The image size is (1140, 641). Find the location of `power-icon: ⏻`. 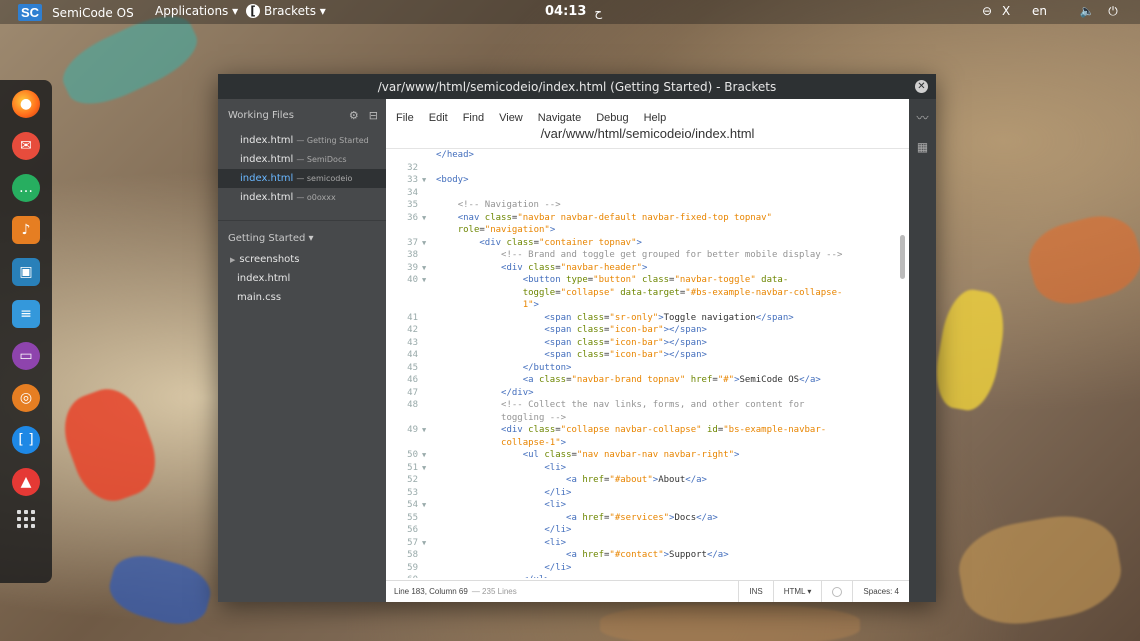

power-icon: ⏻ is located at coordinates (1113, 11).